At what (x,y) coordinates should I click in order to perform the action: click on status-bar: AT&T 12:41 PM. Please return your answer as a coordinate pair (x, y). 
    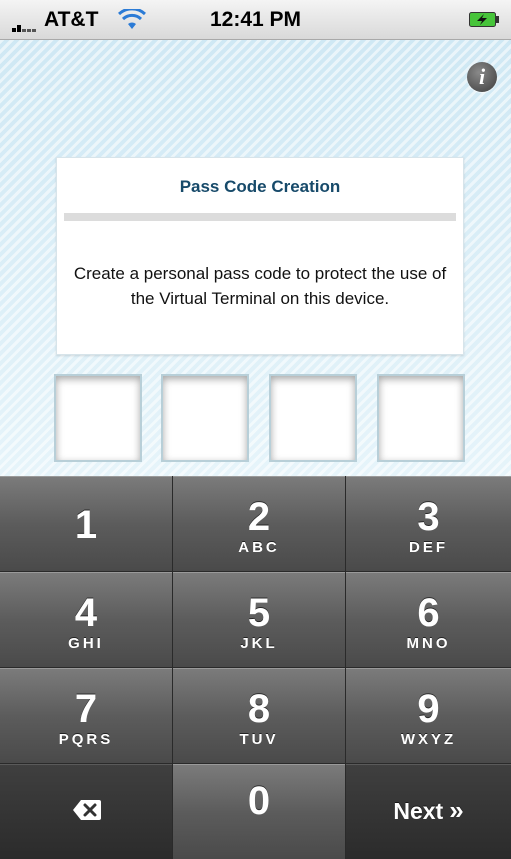
    Looking at the image, I should click on (255, 20).